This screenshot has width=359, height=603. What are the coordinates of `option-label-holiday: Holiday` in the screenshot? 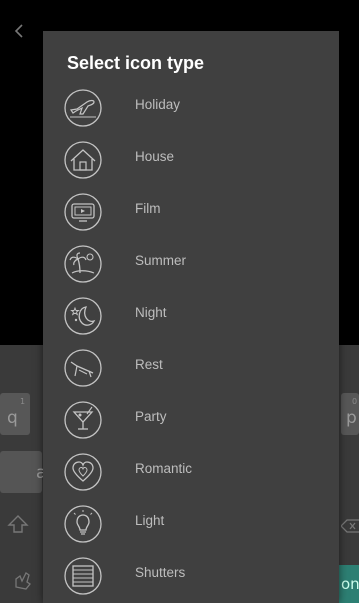 It's located at (158, 104).